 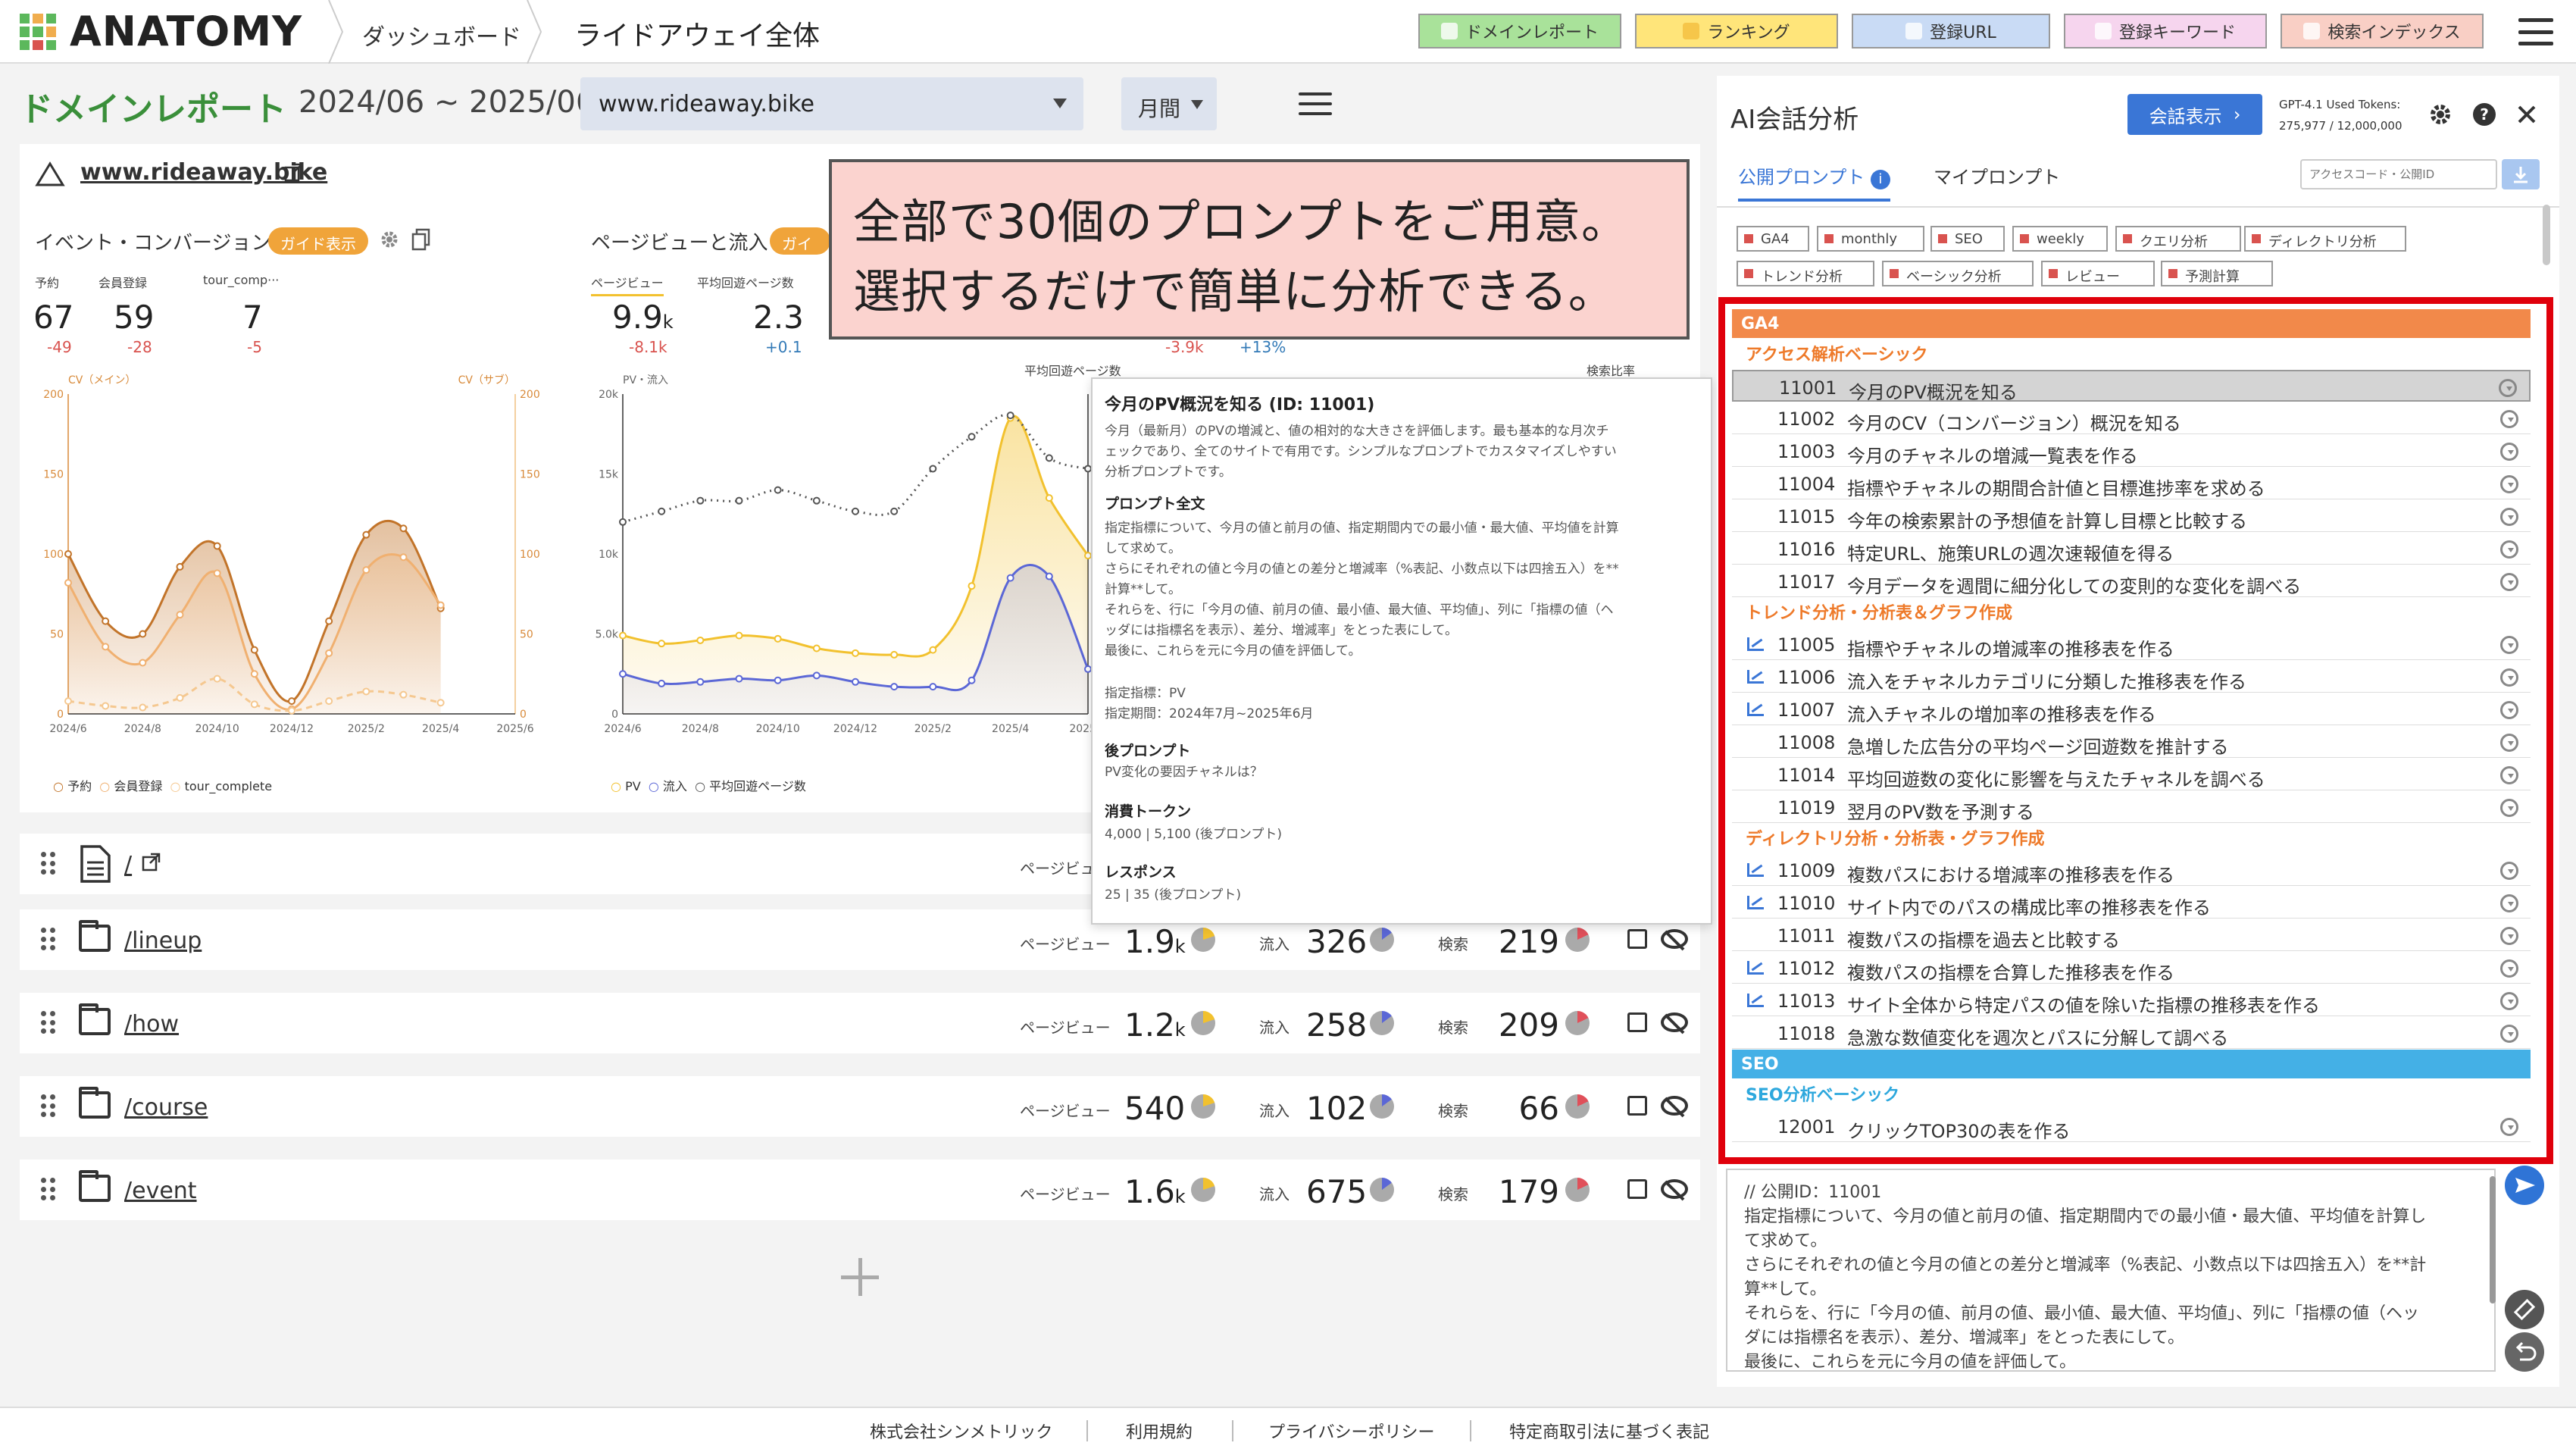 What do you see at coordinates (186, 32) in the screenshot?
I see `app-logo-text: ANATOMY` at bounding box center [186, 32].